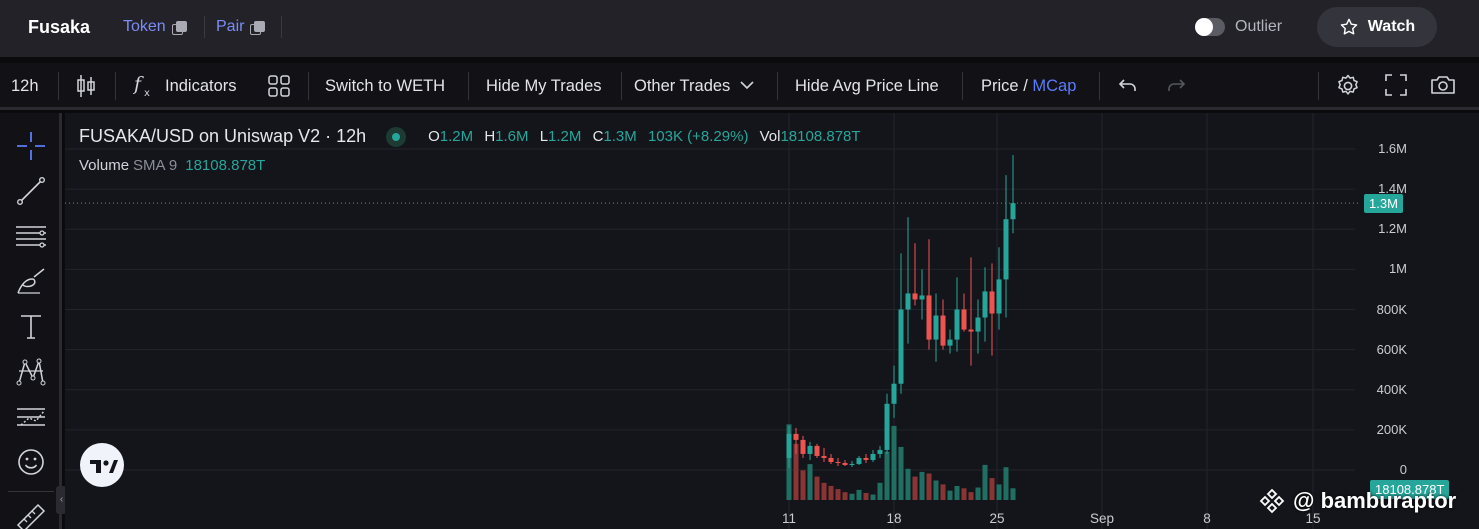  I want to click on close-label: C, so click(598, 136).